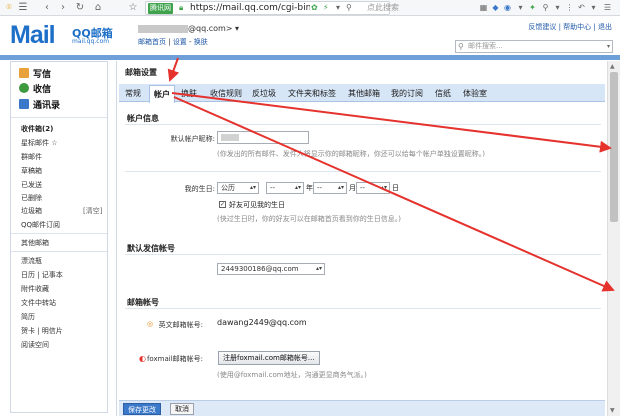  Describe the element at coordinates (349, 8) in the screenshot. I see `search-icon: ⚲` at that location.